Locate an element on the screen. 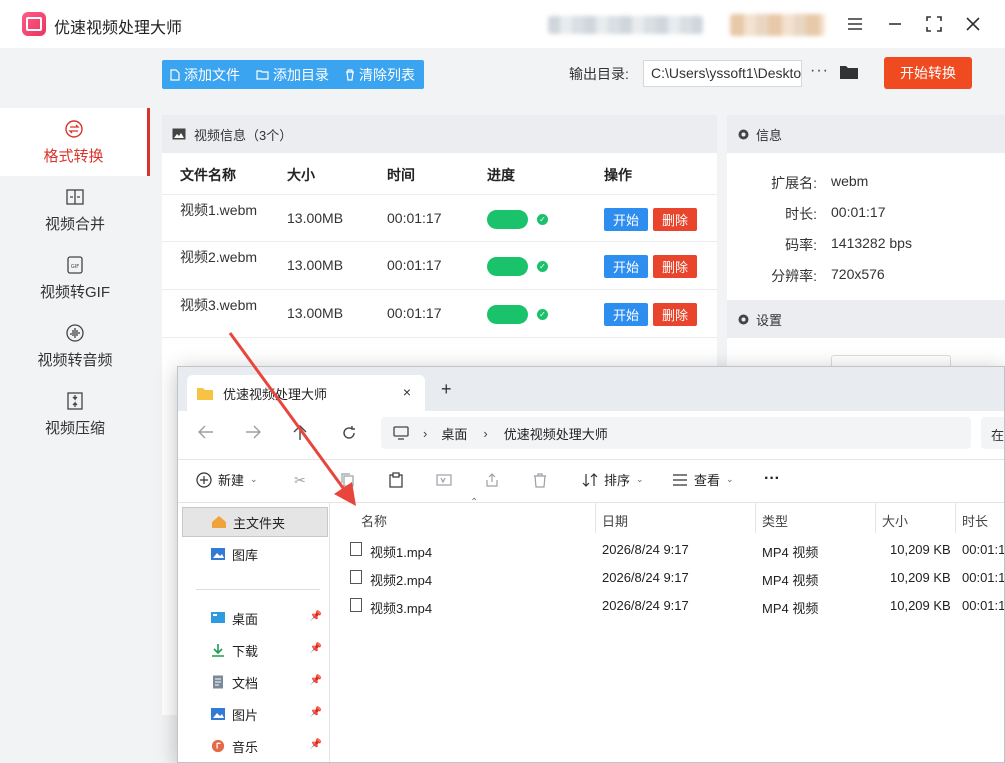  nav-item-desktop: 桌面 📌 is located at coordinates (255, 618).